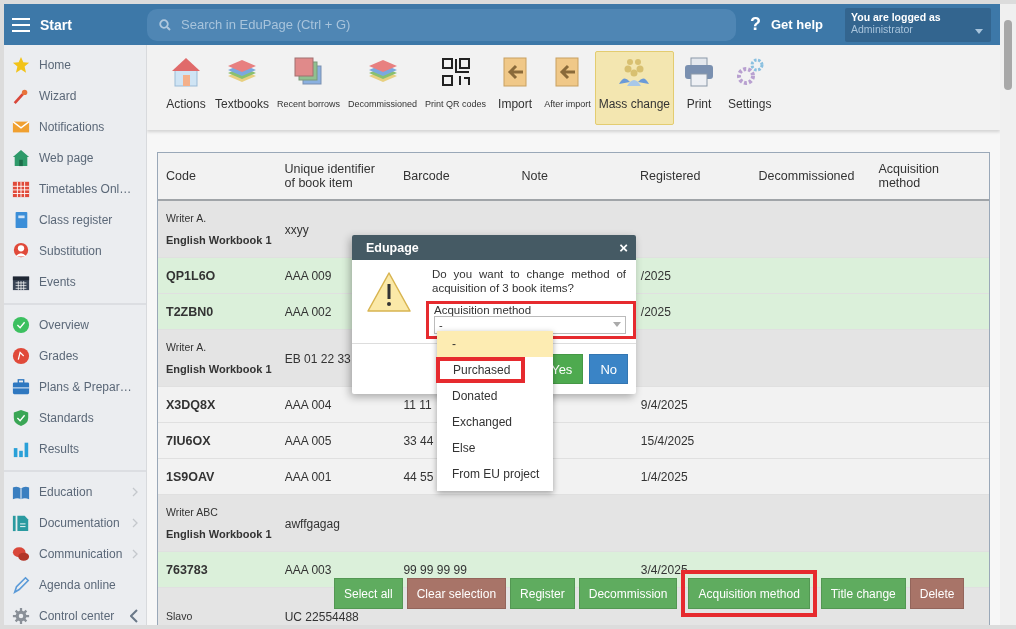 This screenshot has width=1016, height=629. Describe the element at coordinates (308, 405) in the screenshot. I see `table-cell: AAA 004` at that location.